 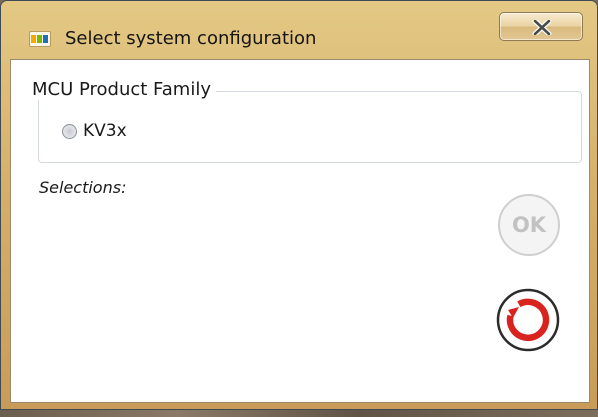 I want to click on title-bar: Select system configuration, so click(x=299, y=30).